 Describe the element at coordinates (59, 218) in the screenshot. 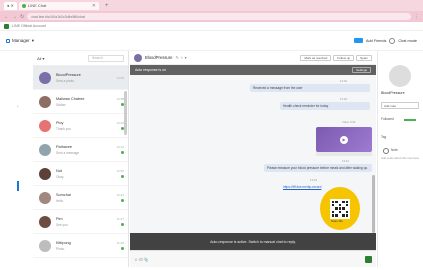

I see `conversation-name: Pim` at that location.